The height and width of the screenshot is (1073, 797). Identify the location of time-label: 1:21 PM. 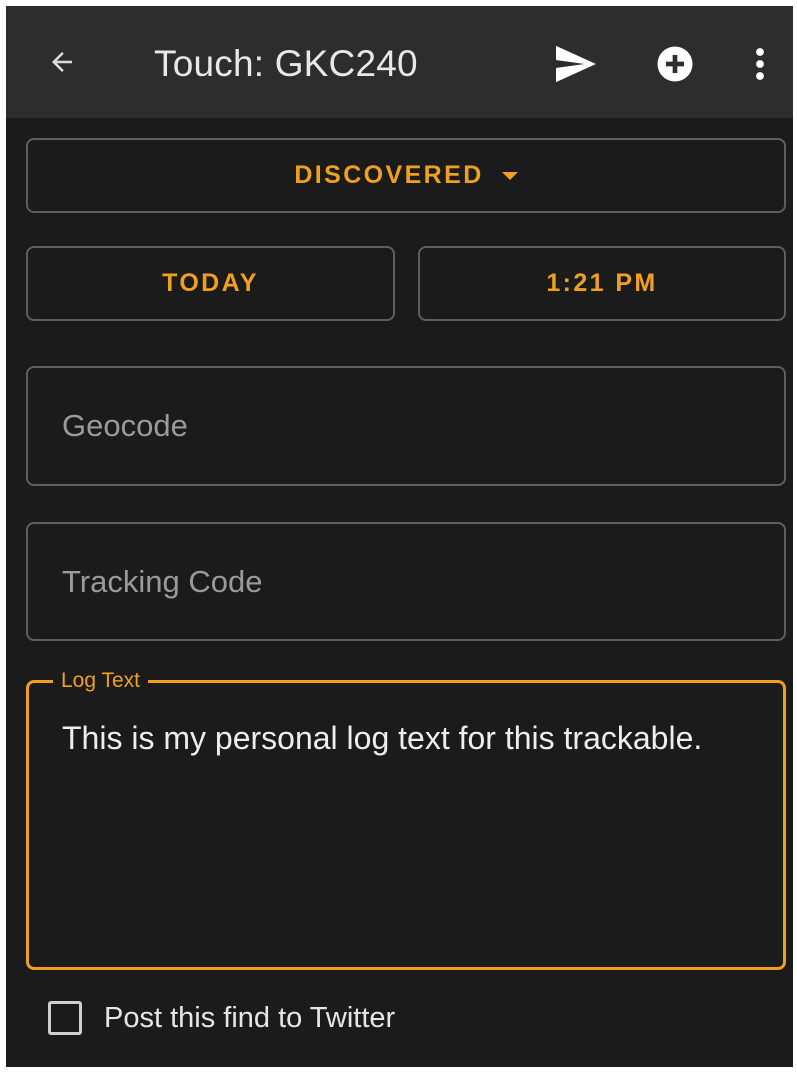
(602, 283).